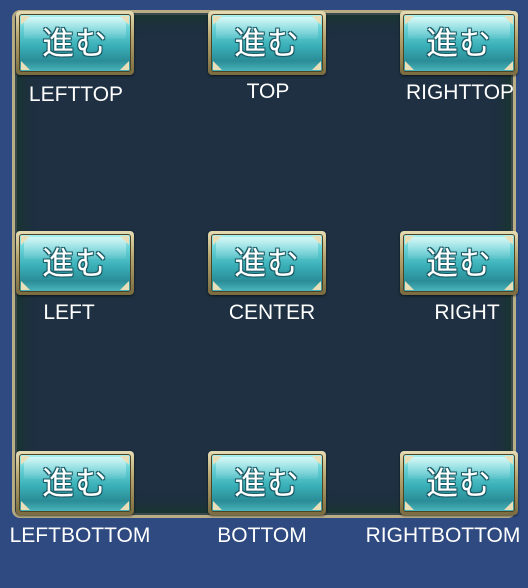  Describe the element at coordinates (460, 92) in the screenshot. I see `position-caption-righttop: RIGHTTOP` at that location.